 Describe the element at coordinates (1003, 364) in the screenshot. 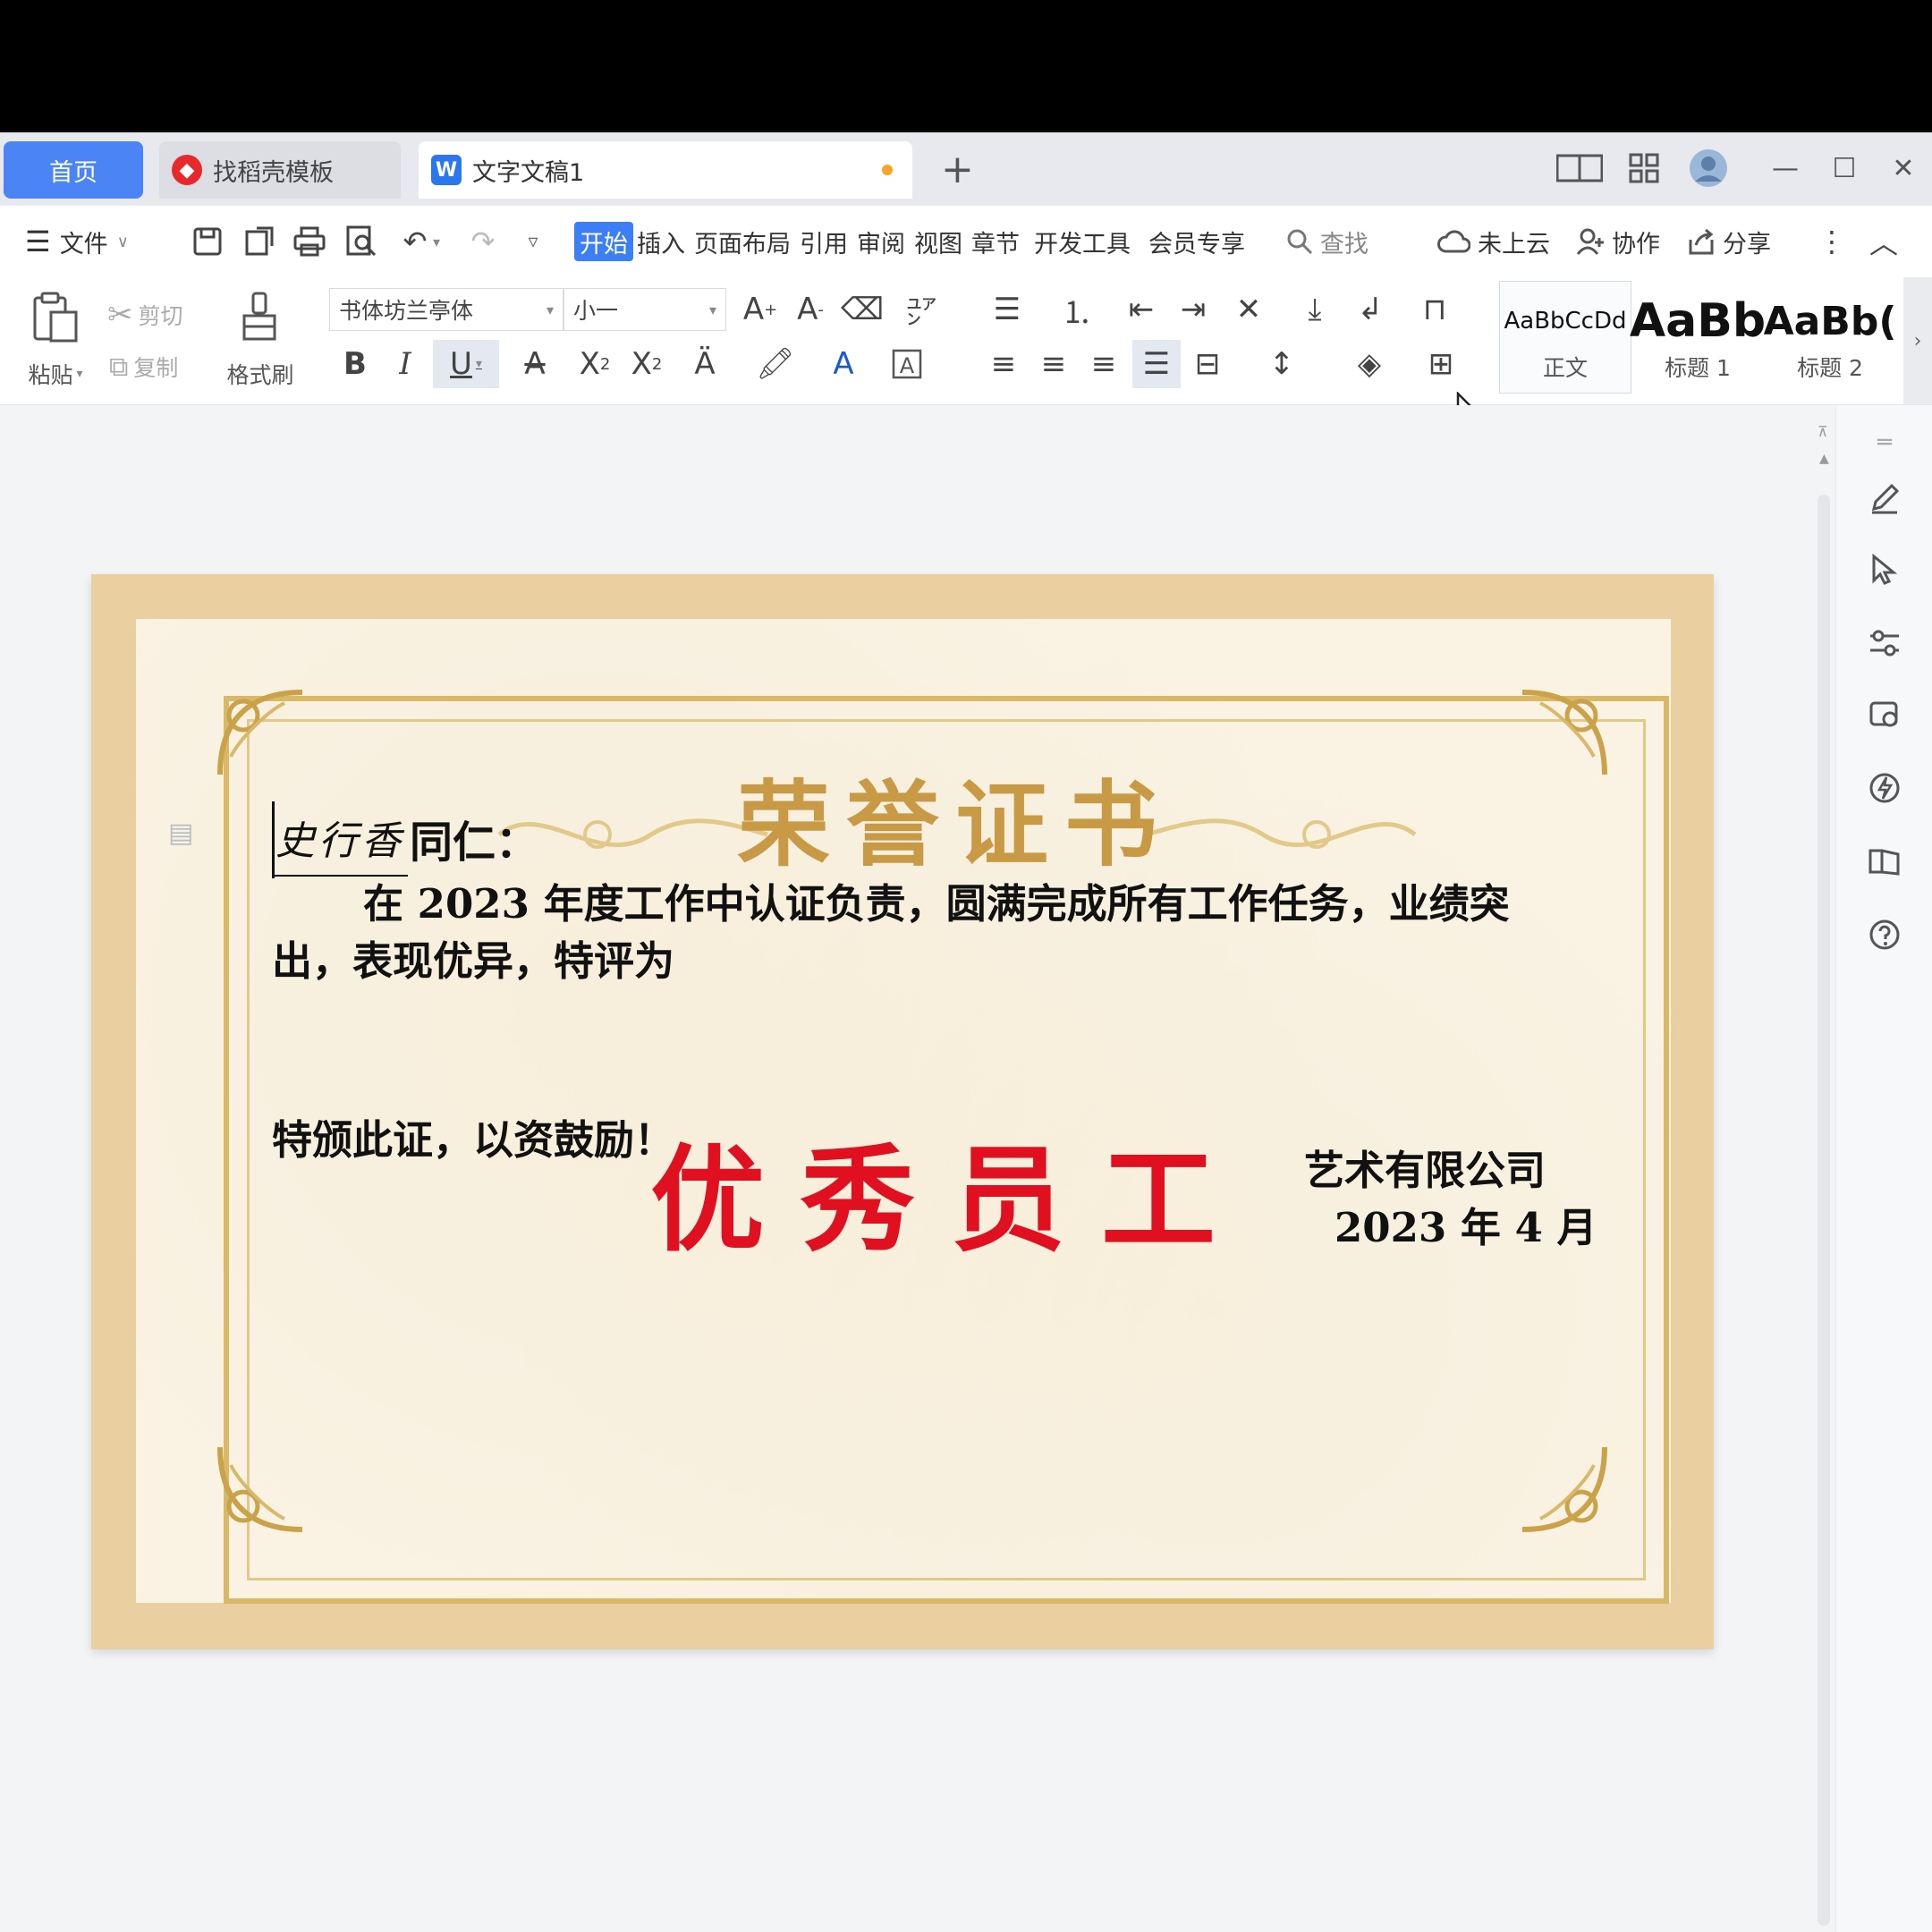

I see `align-left-icon: ≡` at that location.